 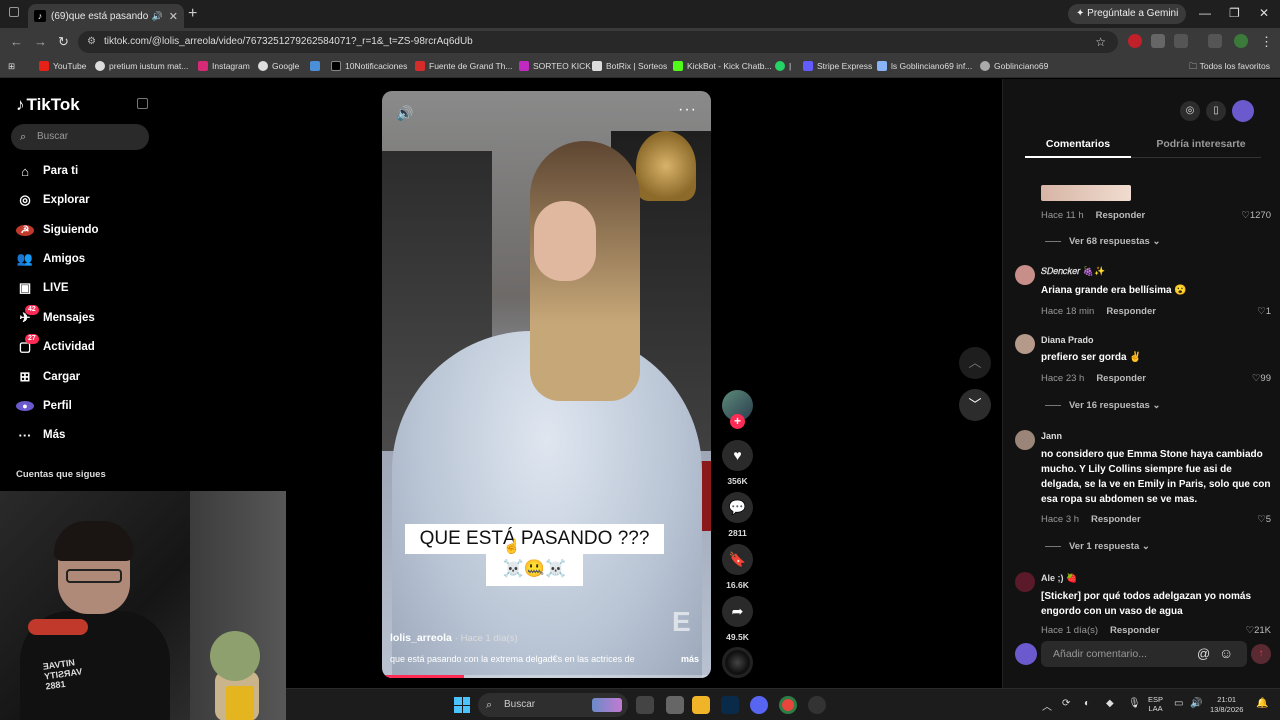 What do you see at coordinates (737, 559) in the screenshot?
I see `bookmark-icon: 🔖` at bounding box center [737, 559].